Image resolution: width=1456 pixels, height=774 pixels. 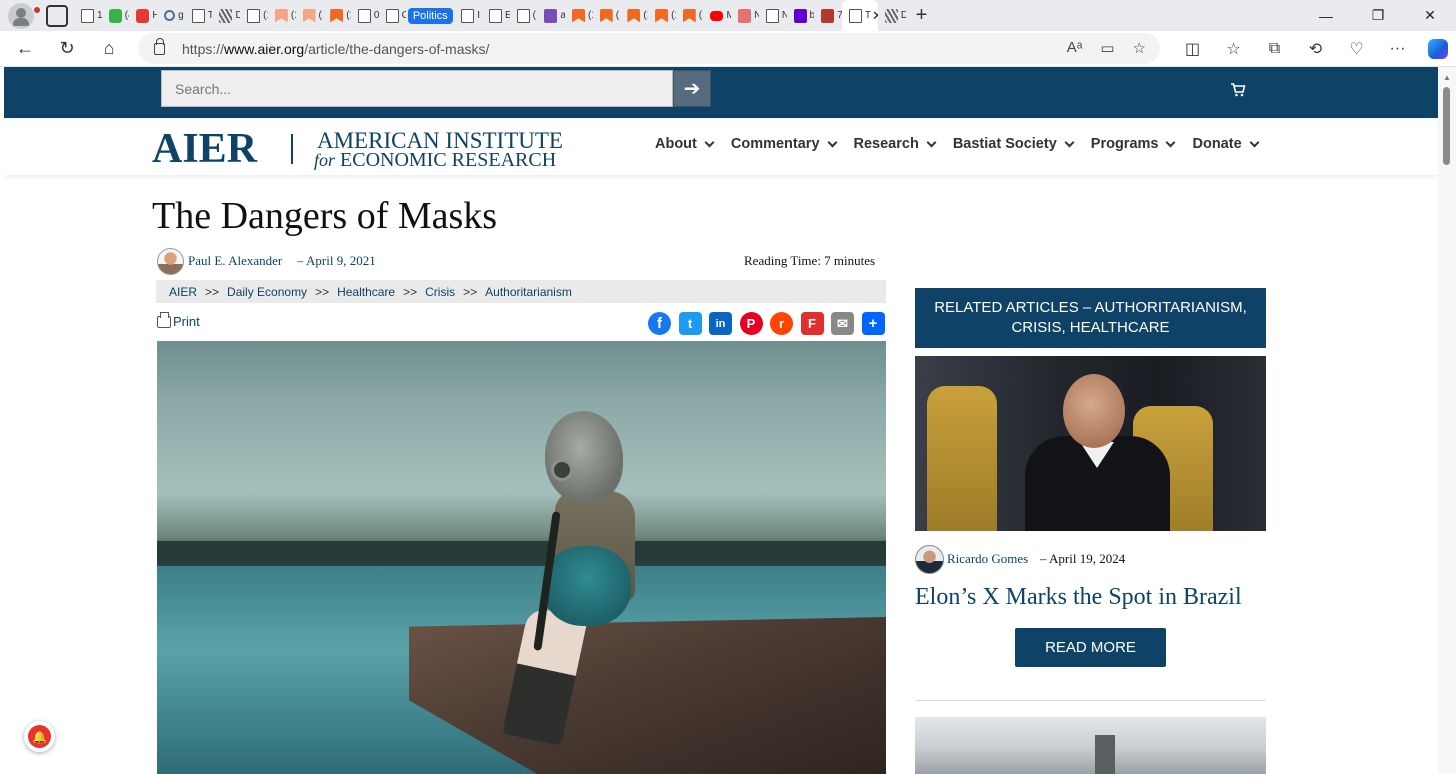 I want to click on article-title: The Dangers of Masks, so click(x=325, y=216).